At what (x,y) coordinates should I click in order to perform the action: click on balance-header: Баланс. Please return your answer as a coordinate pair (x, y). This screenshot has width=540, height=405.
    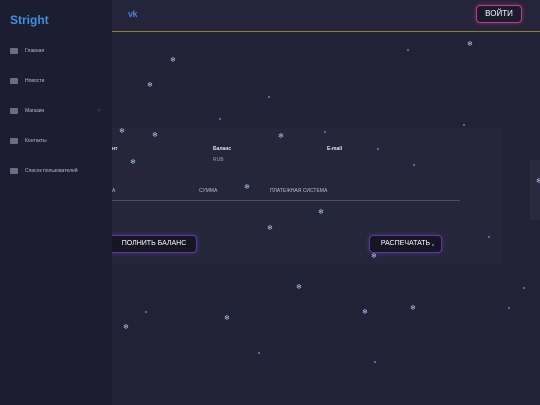
    Looking at the image, I should click on (222, 149).